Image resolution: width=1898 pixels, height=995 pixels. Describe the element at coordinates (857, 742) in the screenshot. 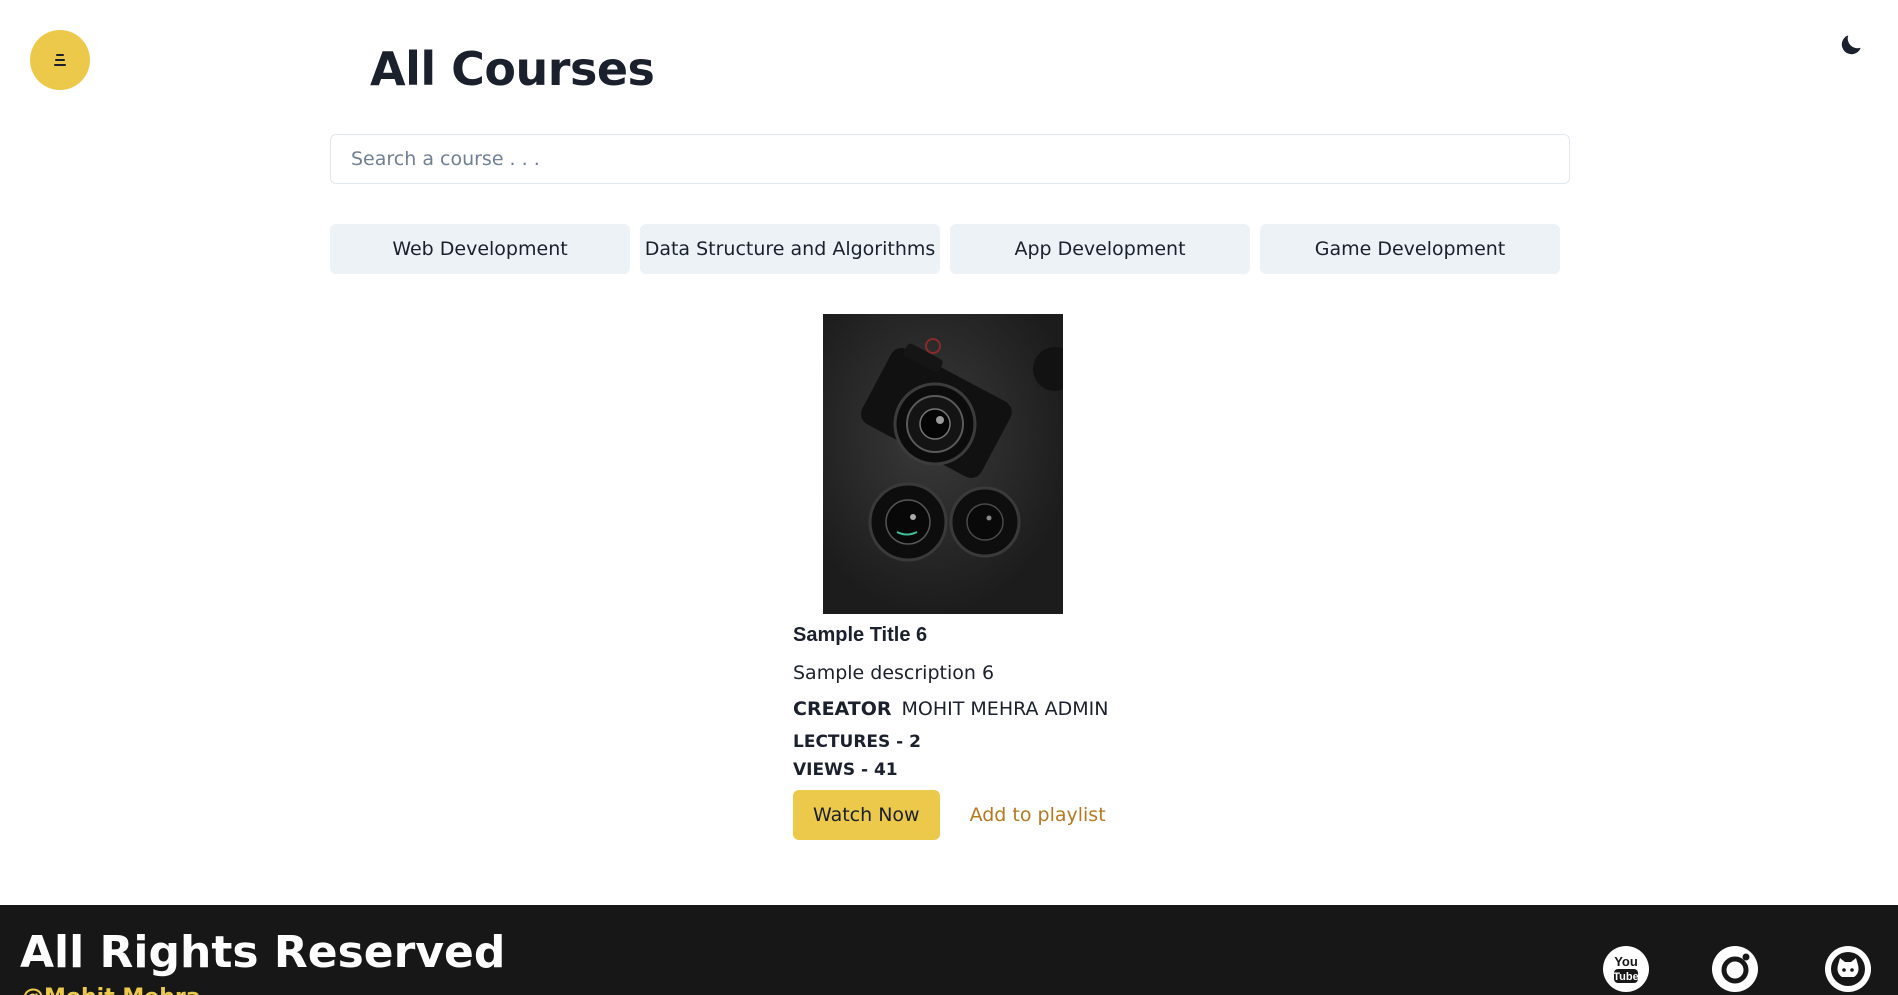

I see `lectures-count: LECTURES - 2` at that location.